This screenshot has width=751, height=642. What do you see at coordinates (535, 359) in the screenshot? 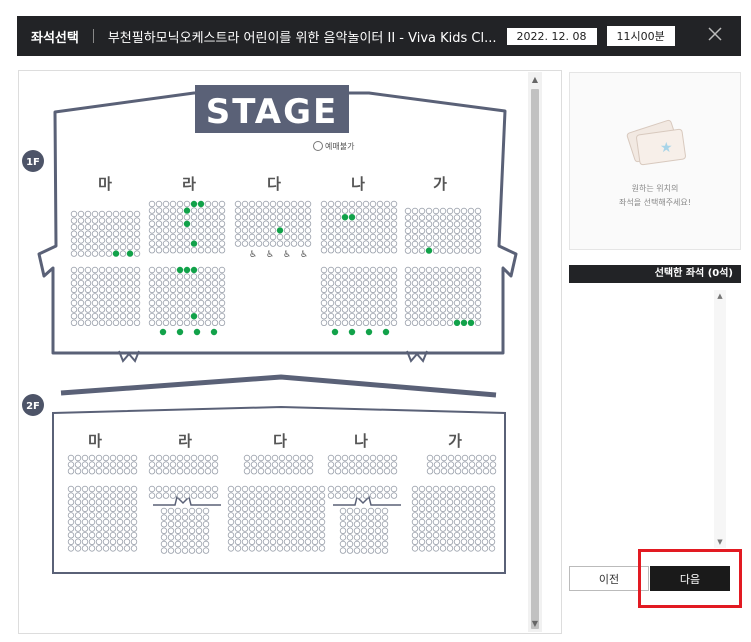
I see `scroll-thumb` at bounding box center [535, 359].